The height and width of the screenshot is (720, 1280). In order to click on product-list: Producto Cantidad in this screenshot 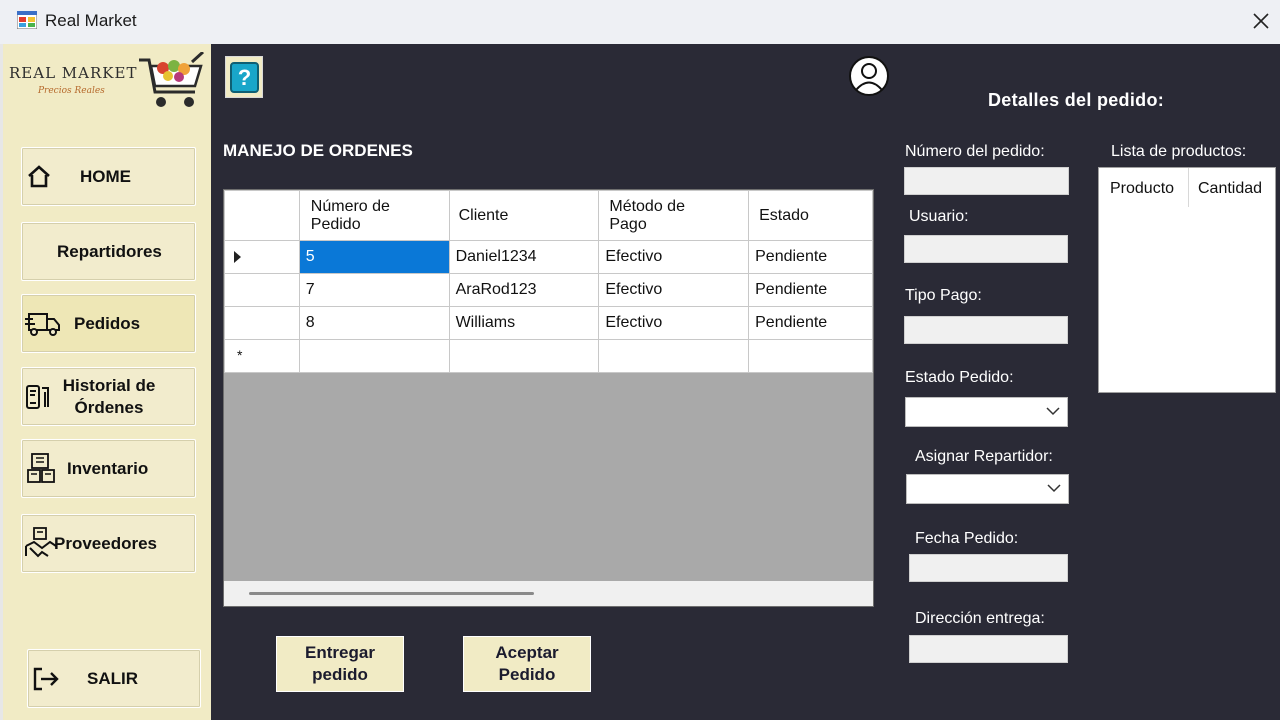, I will do `click(1187, 280)`.